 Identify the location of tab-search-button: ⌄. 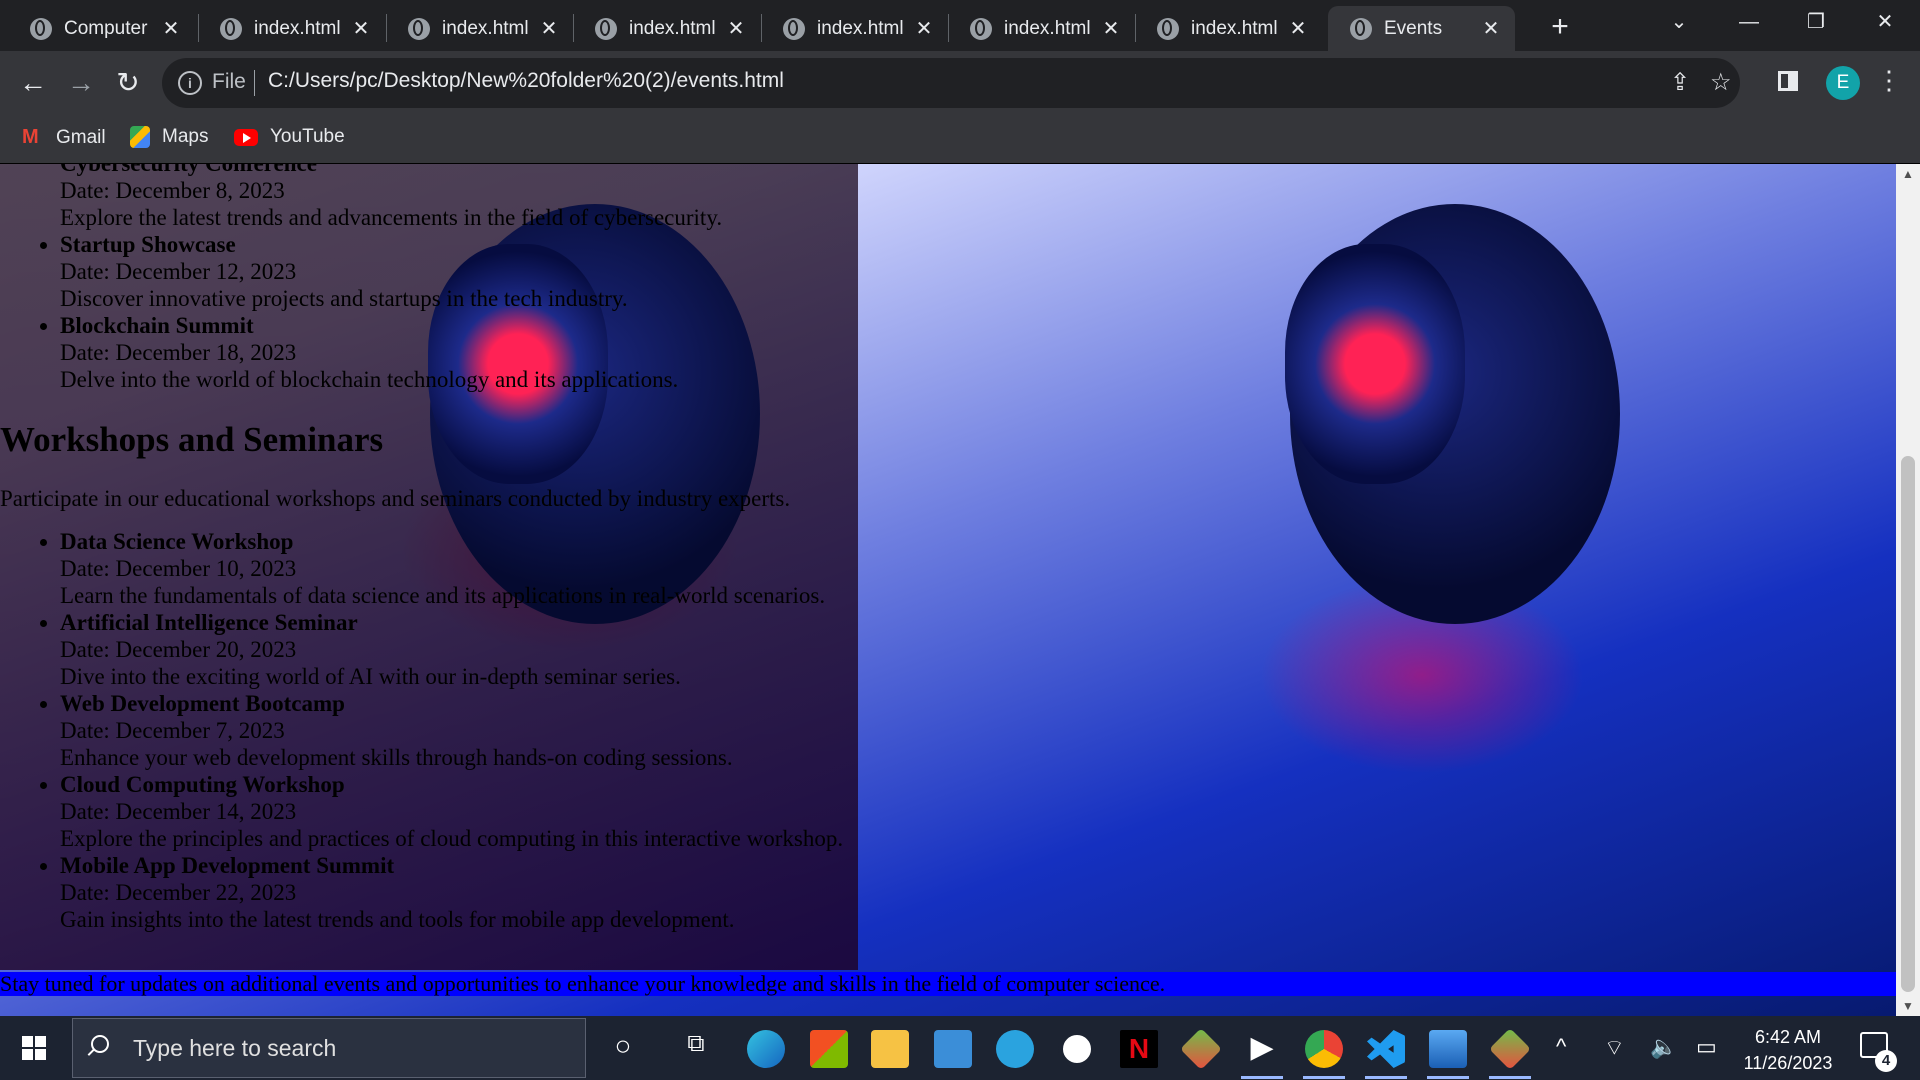
(1679, 22).